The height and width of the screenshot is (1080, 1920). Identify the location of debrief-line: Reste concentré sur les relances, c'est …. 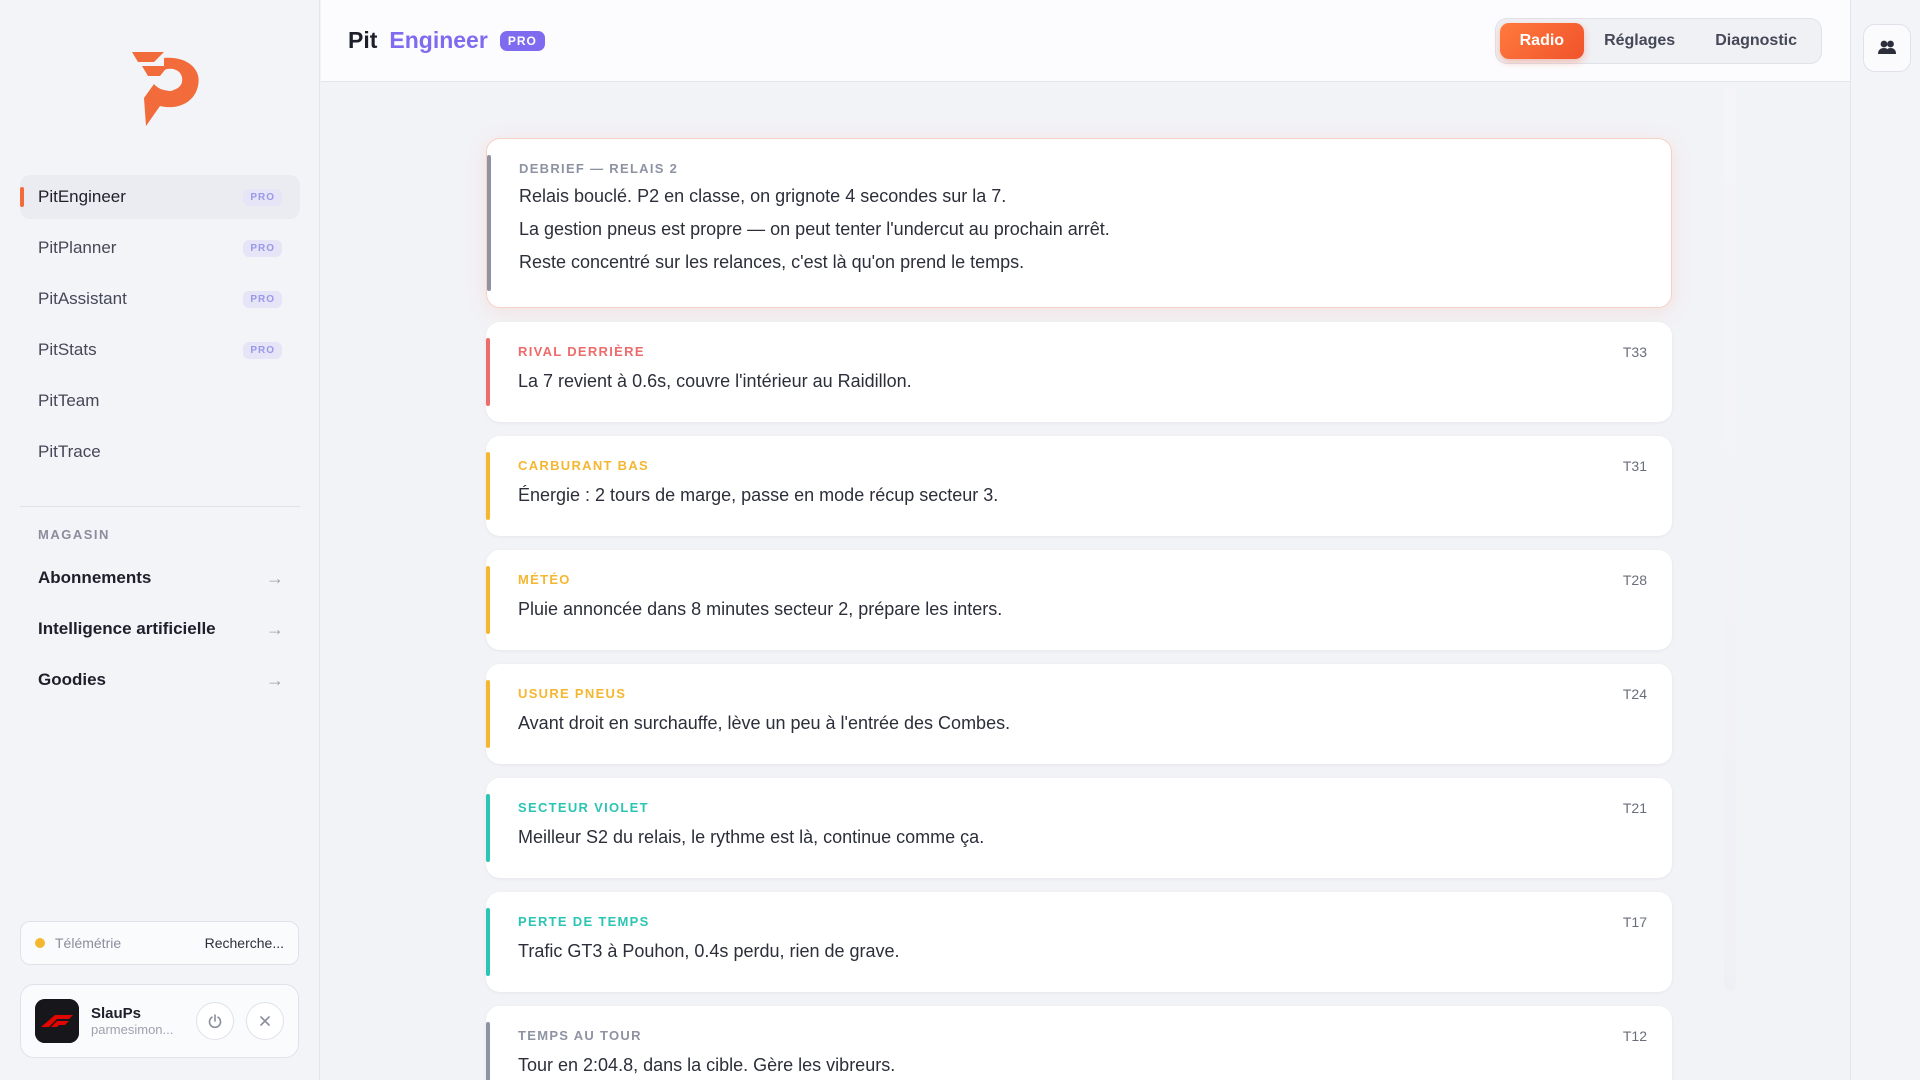
(772, 262).